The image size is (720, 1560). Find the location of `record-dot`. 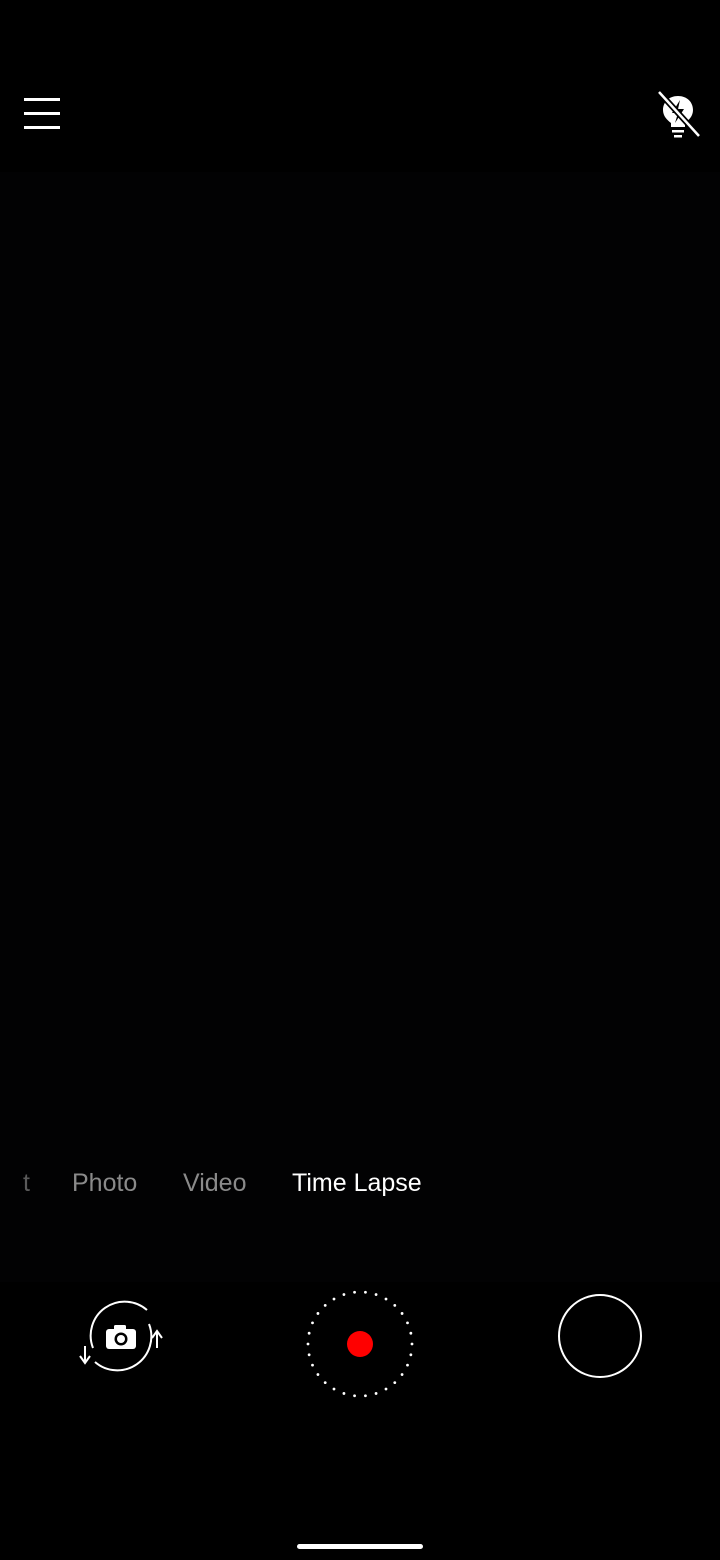

record-dot is located at coordinates (360, 1344).